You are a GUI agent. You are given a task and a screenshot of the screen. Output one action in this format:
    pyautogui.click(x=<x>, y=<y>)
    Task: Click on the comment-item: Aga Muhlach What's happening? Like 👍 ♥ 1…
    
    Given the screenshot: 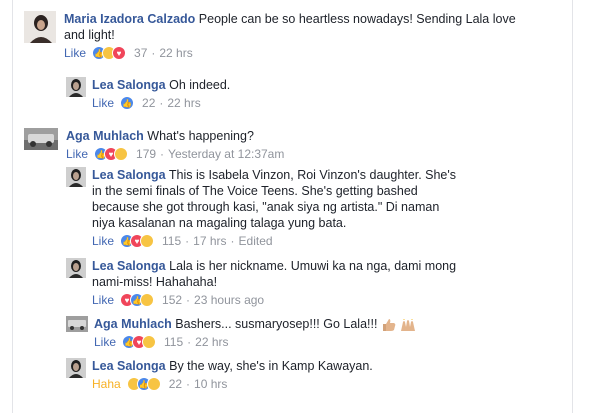 What is the action you would take?
    pyautogui.click(x=279, y=145)
    